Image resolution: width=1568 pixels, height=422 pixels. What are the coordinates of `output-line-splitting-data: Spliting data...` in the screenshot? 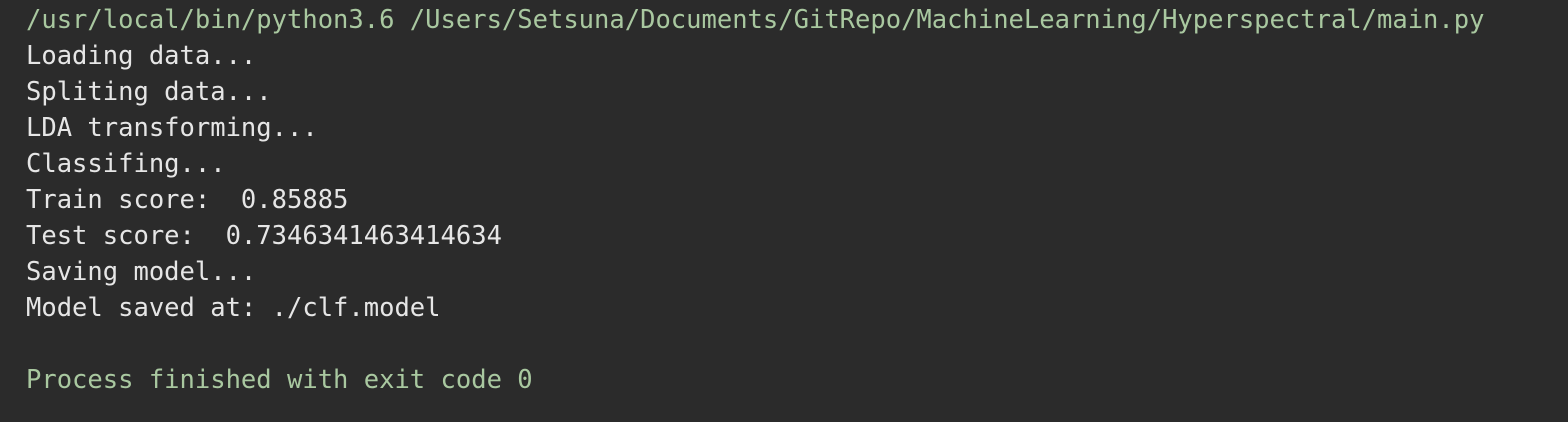 It's located at (149, 92).